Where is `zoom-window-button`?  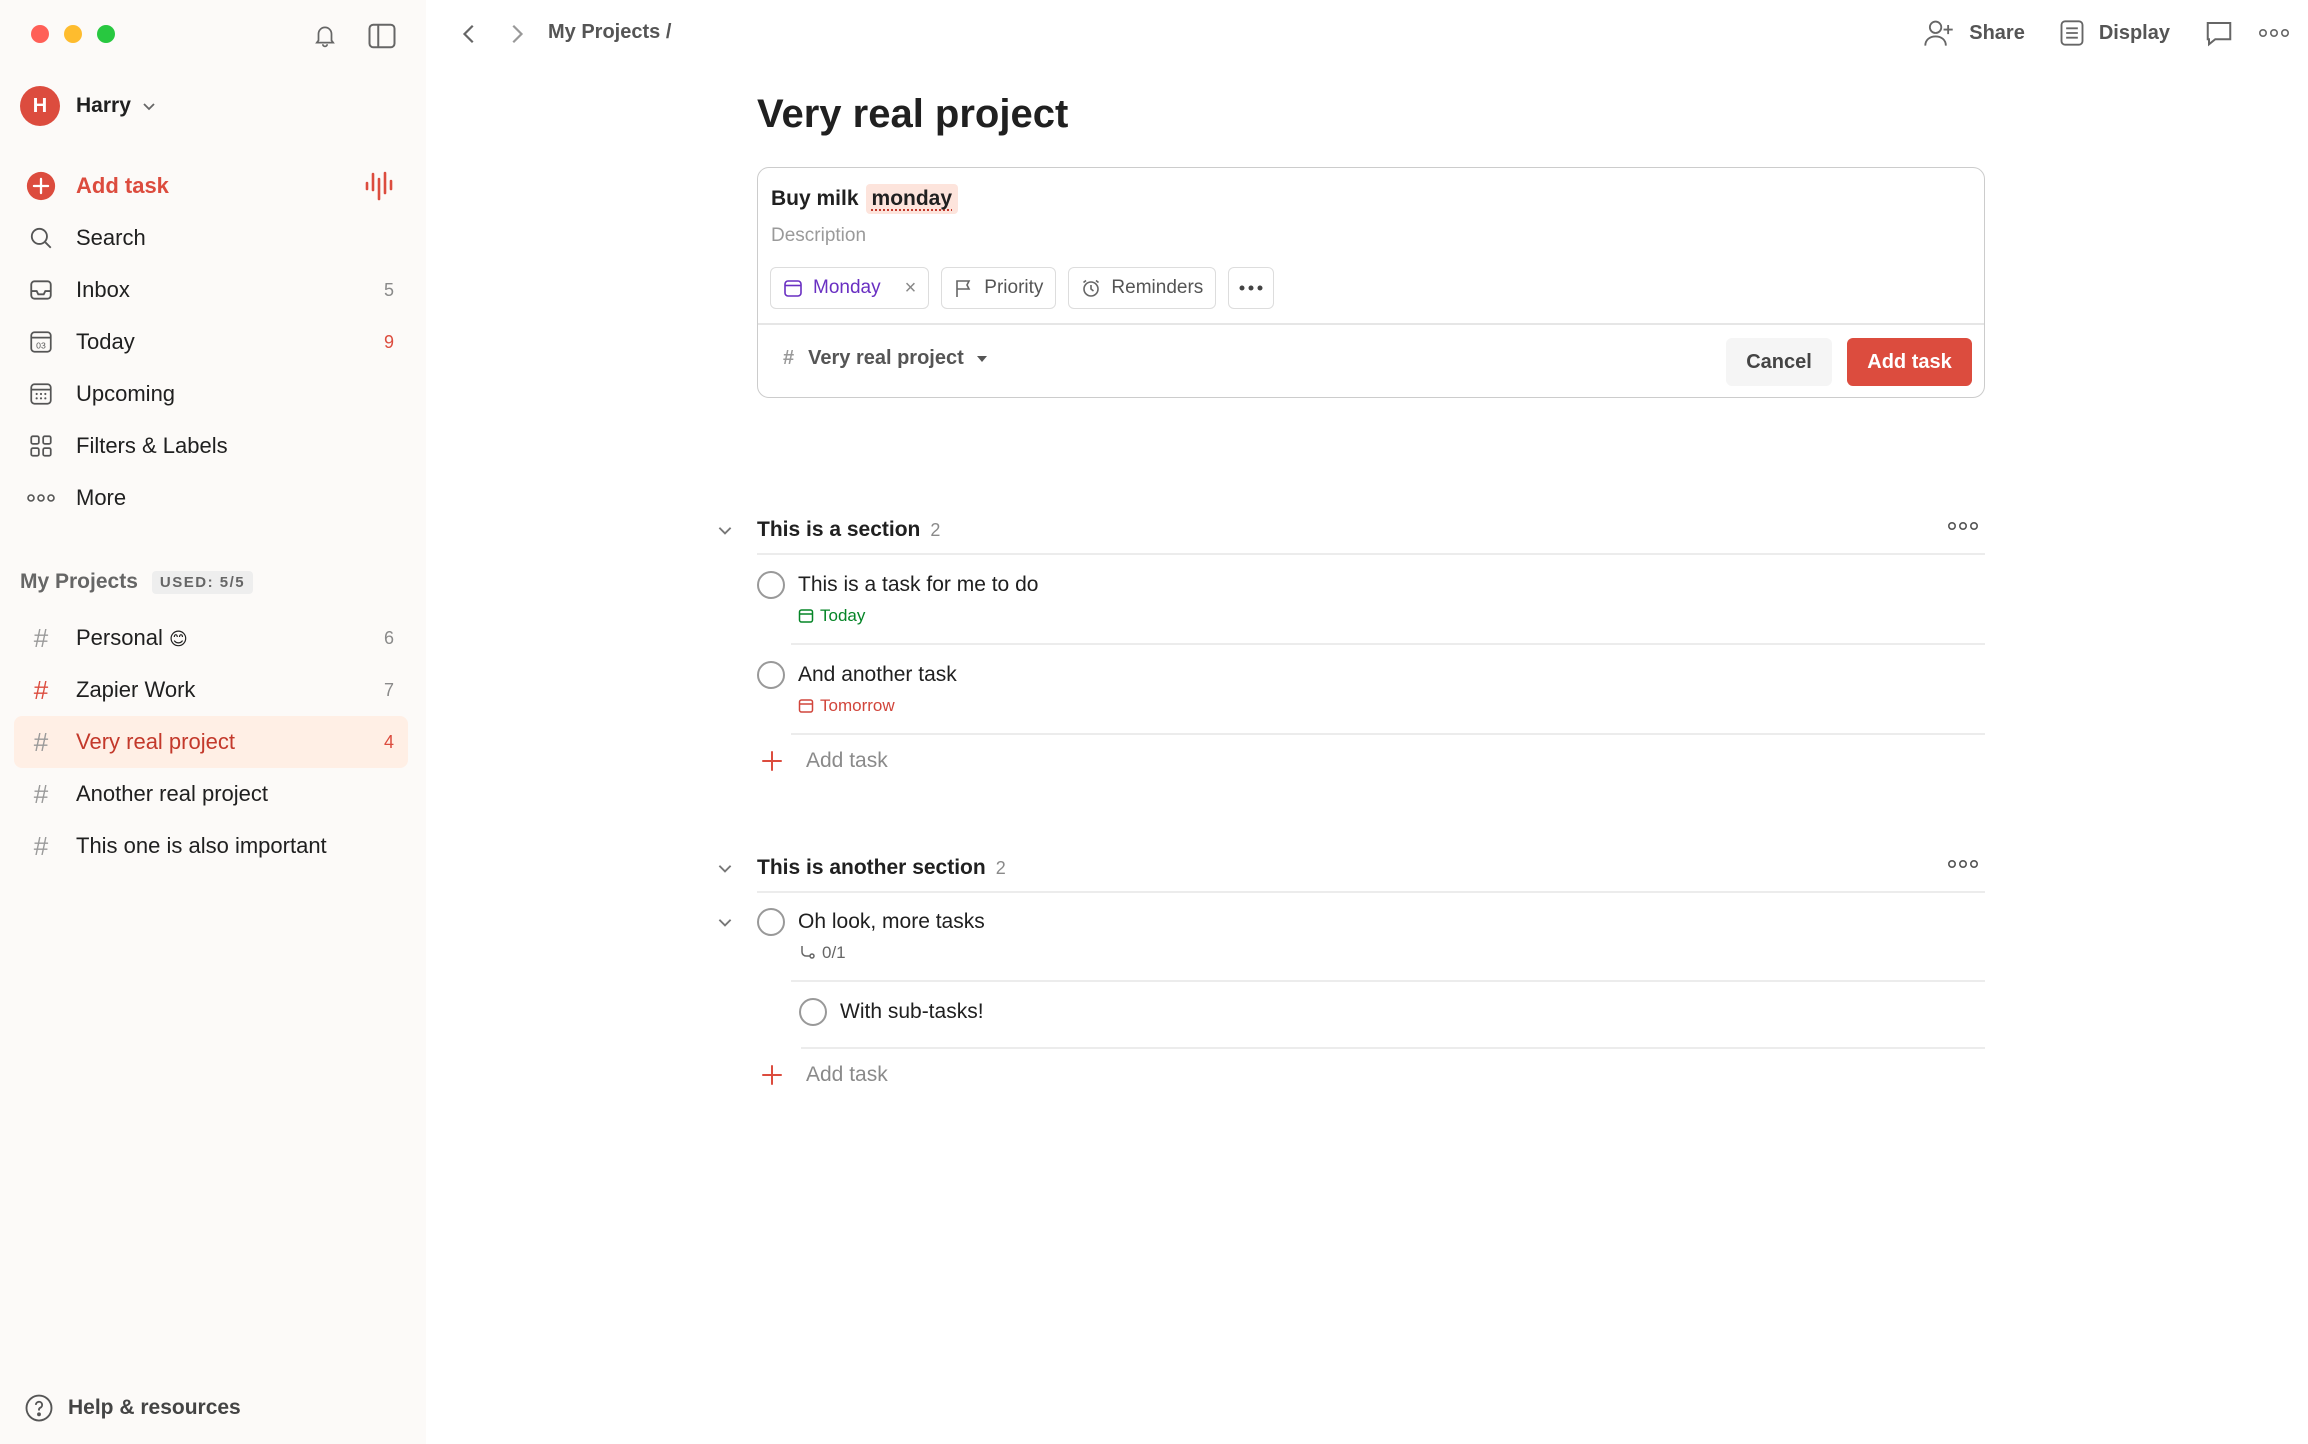
zoom-window-button is located at coordinates (106, 34).